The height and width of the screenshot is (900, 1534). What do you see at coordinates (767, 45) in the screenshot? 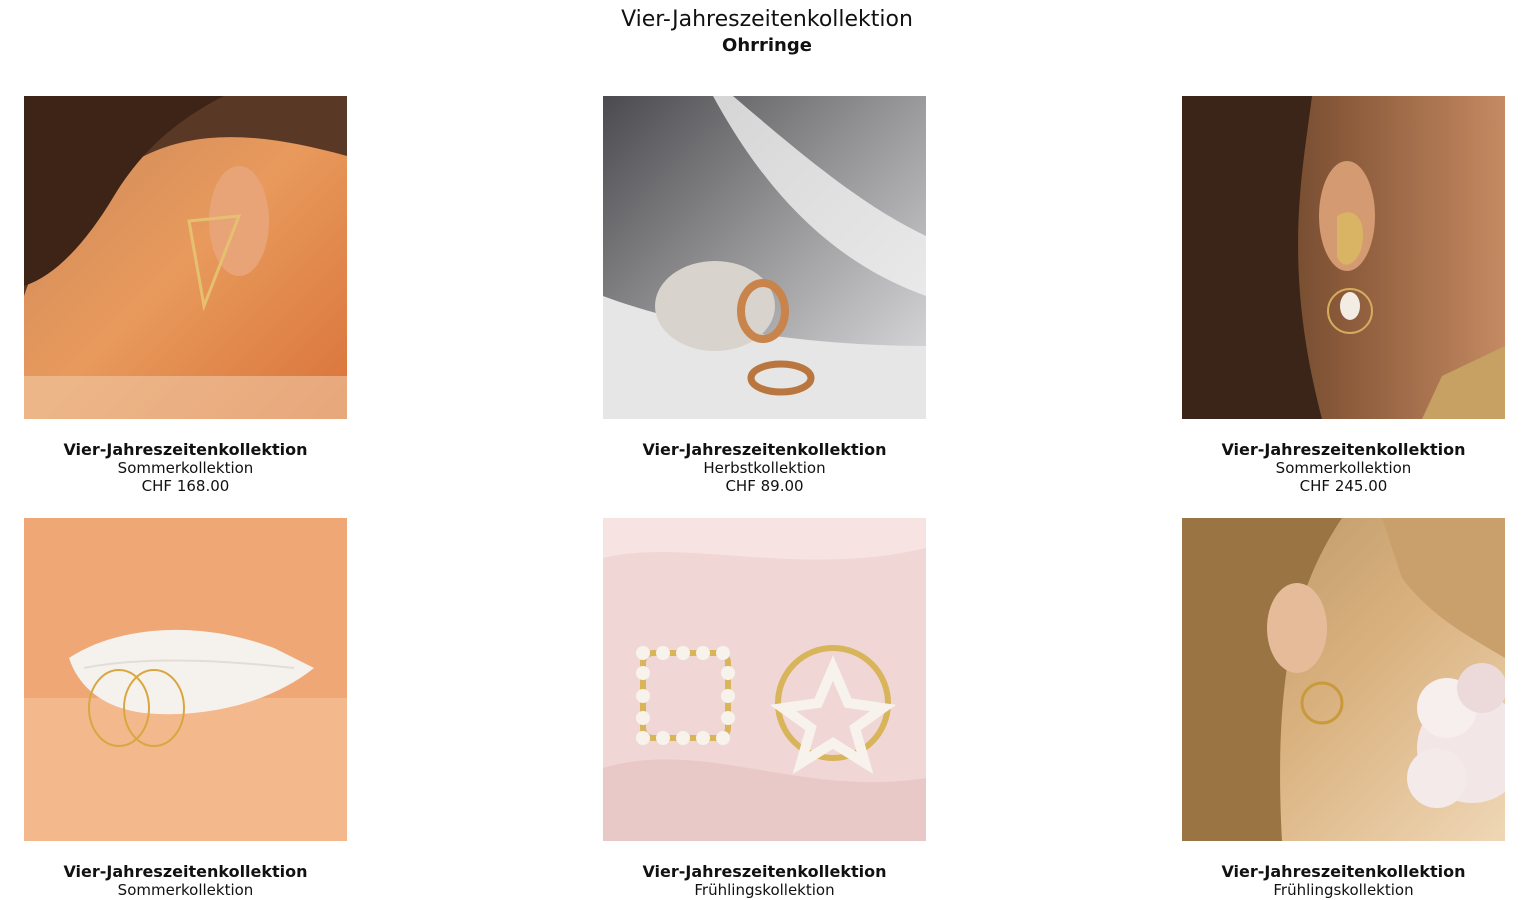
I see `category-title: Ohrringe` at bounding box center [767, 45].